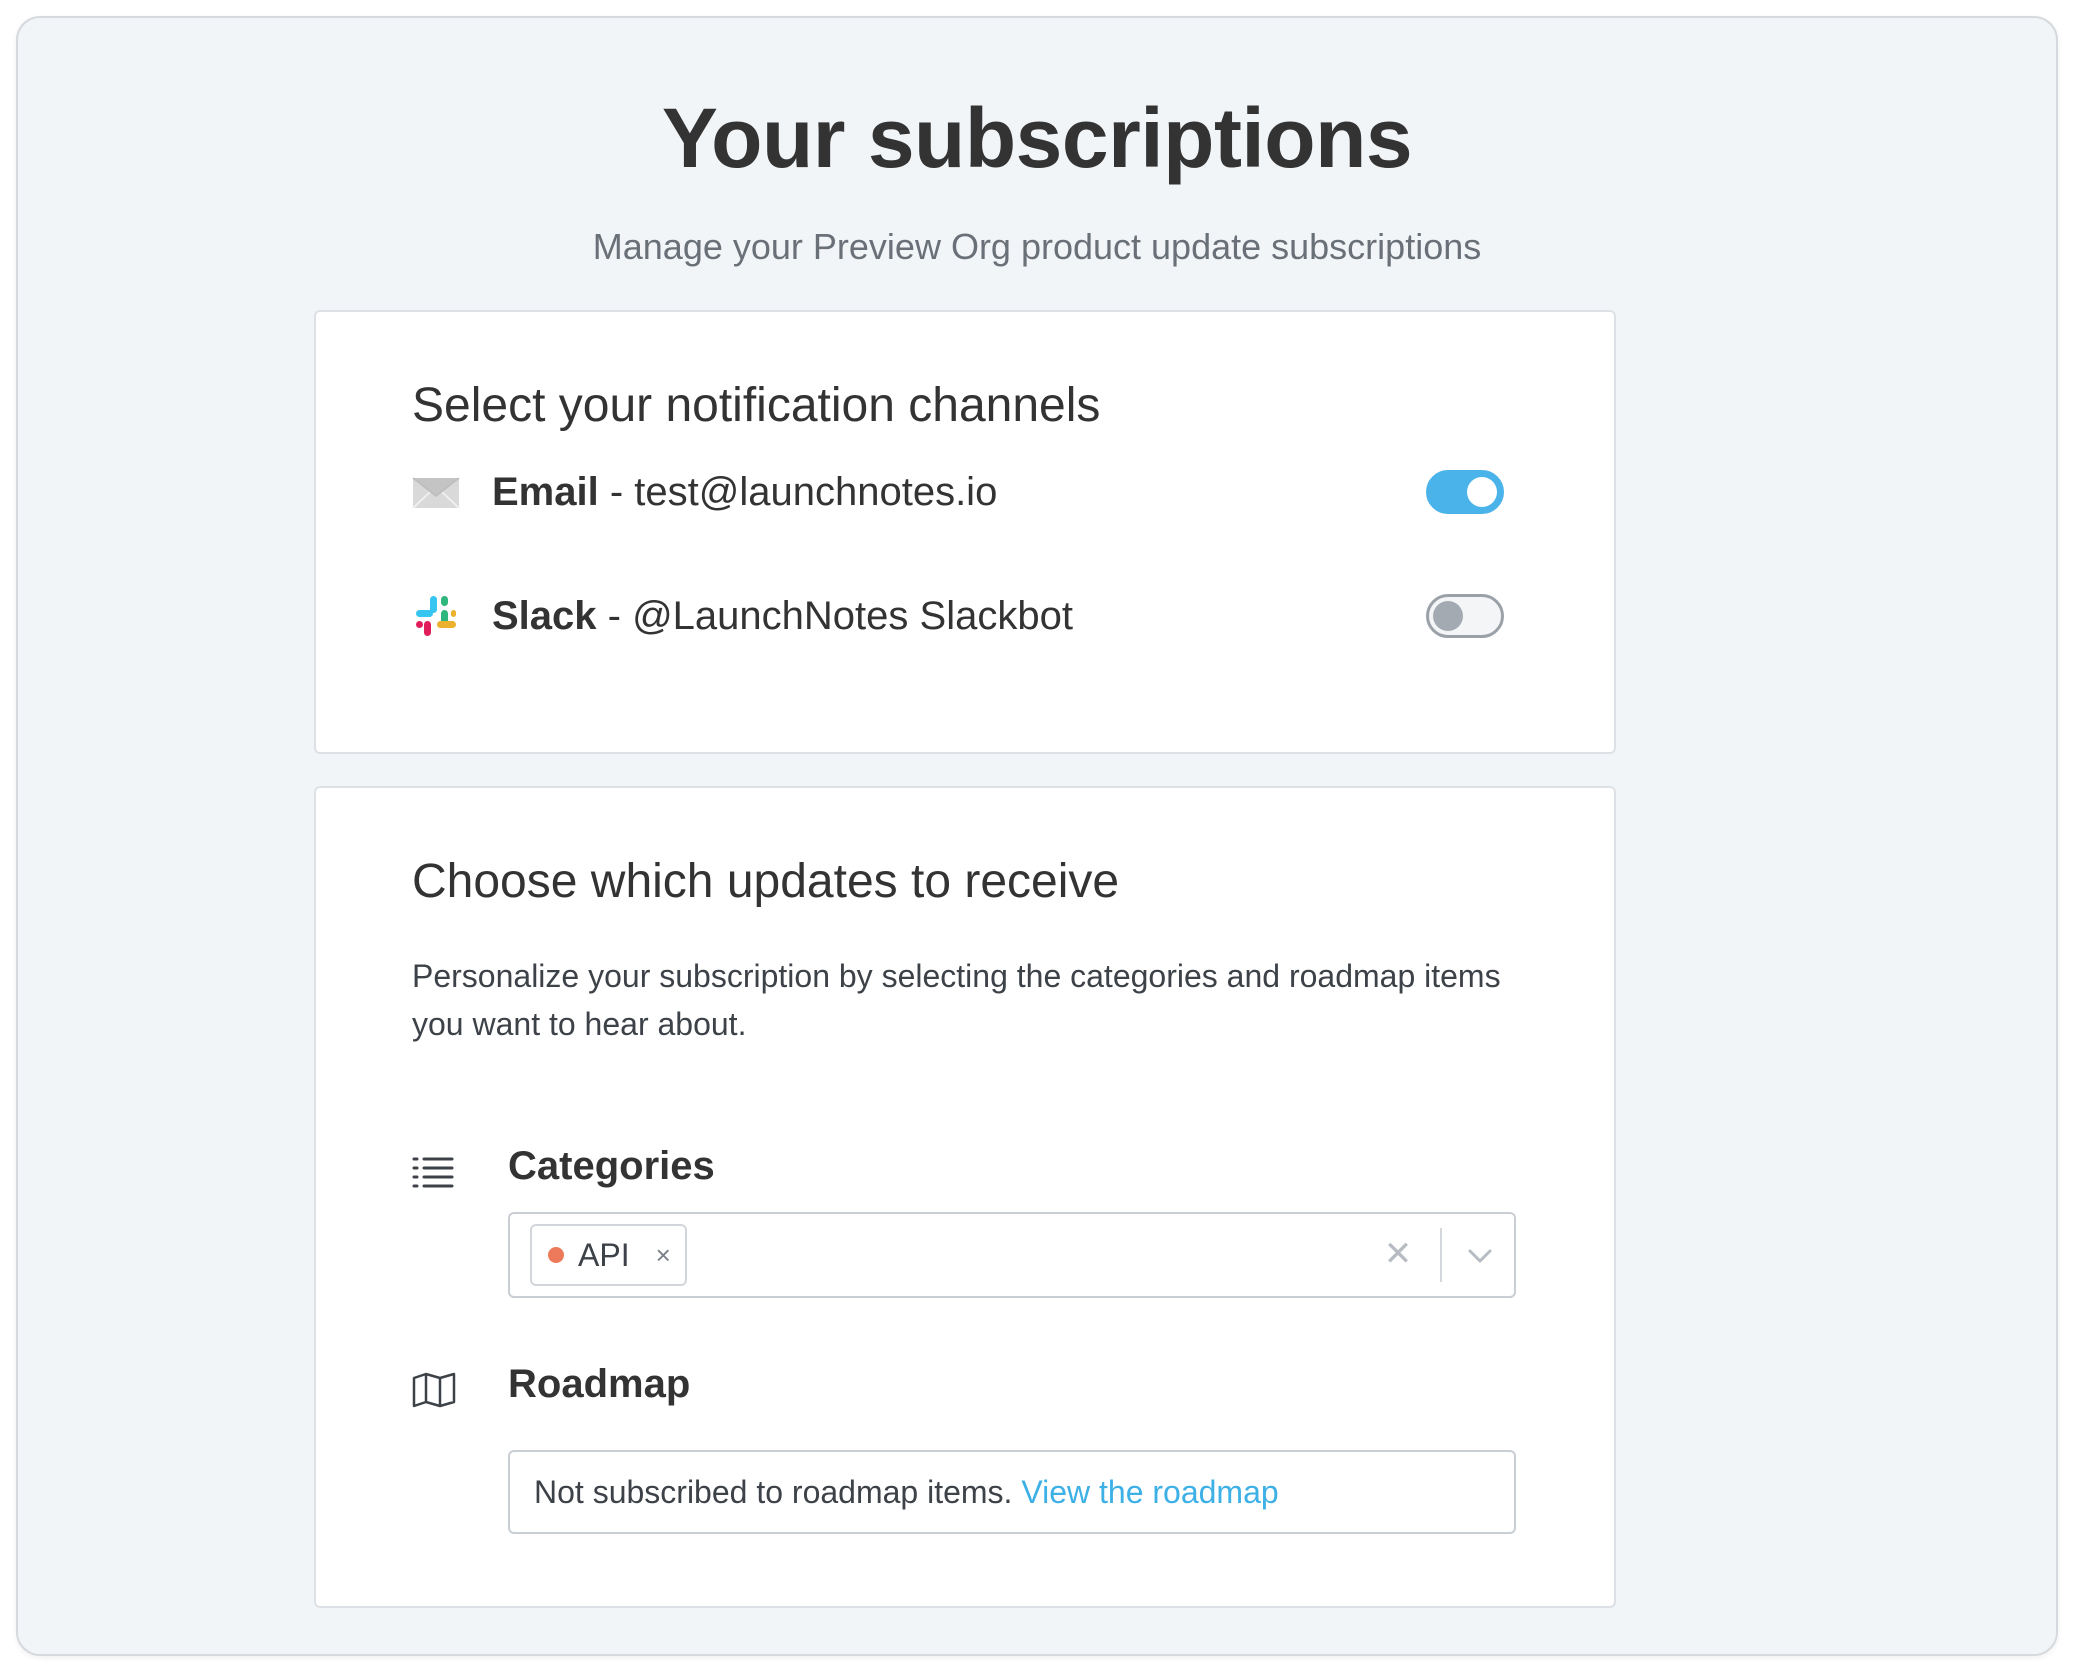 This screenshot has width=2076, height=1676. I want to click on slack-toggle-knob, so click(1448, 616).